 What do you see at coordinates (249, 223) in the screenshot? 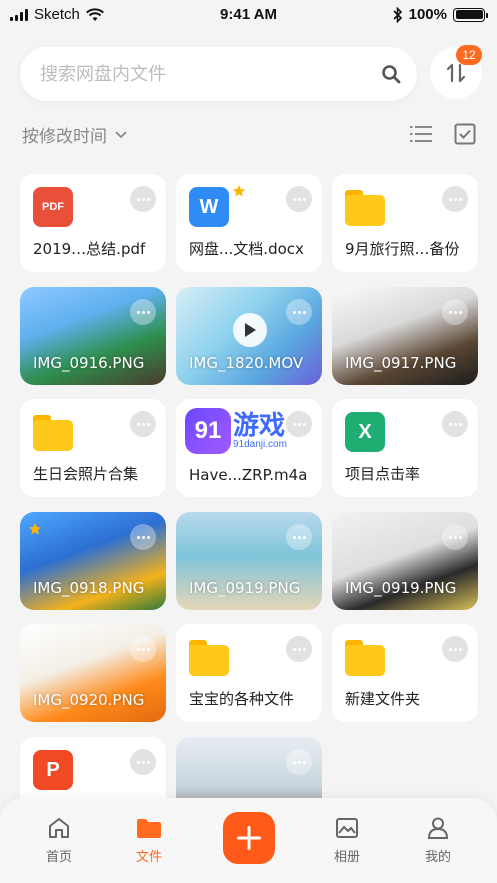
I see `file-card: W 网盘...文档.docx` at bounding box center [249, 223].